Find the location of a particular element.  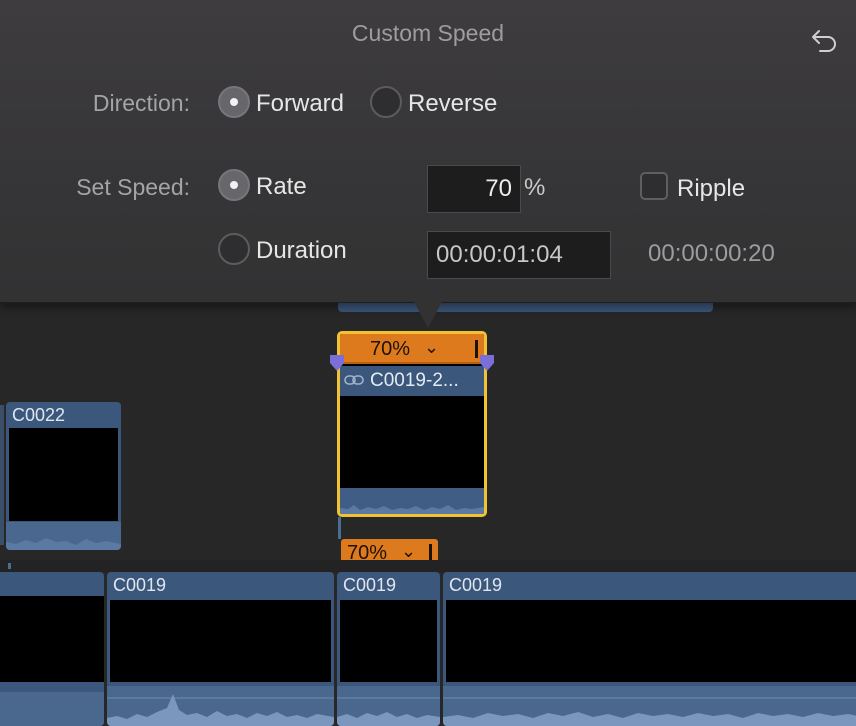

connected-clip-c0022: C0022 is located at coordinates (63, 476).